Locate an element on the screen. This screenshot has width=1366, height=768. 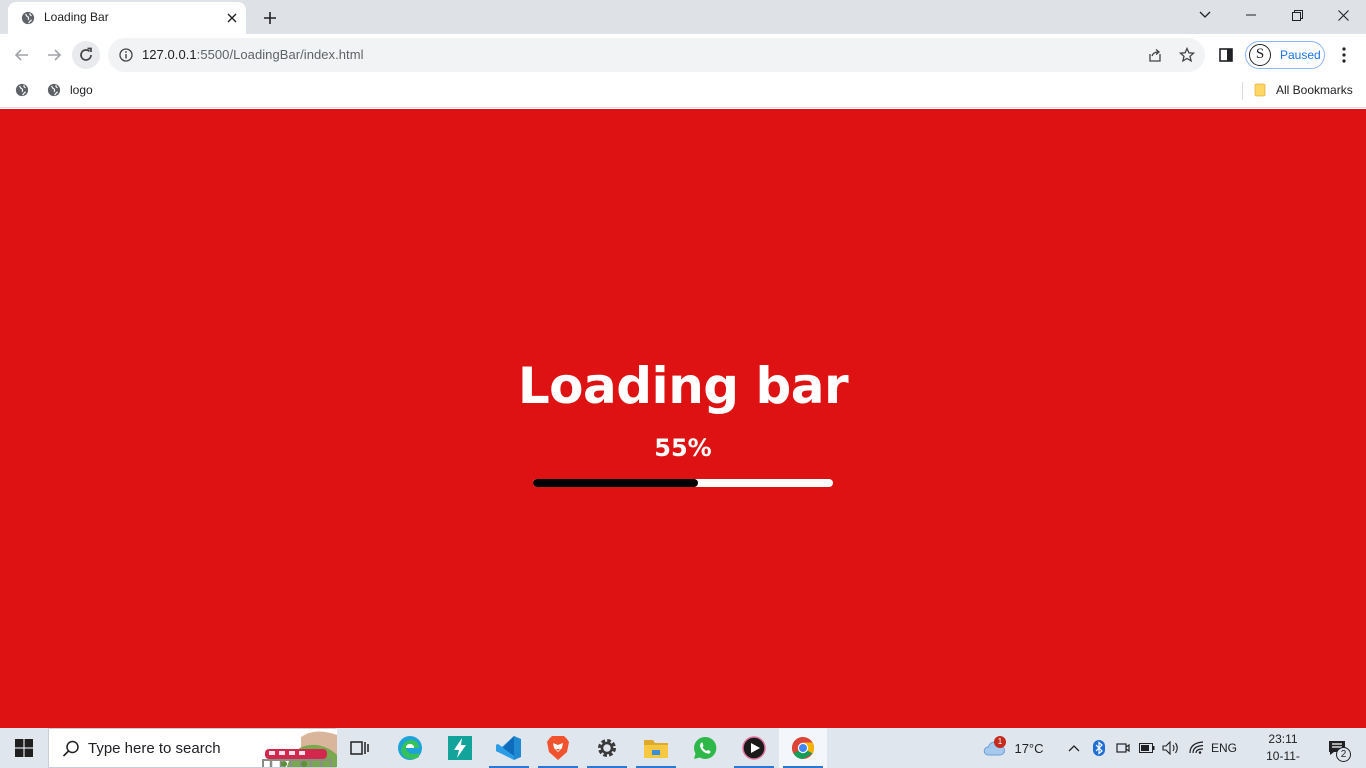
taskbar-settings is located at coordinates (607, 748).